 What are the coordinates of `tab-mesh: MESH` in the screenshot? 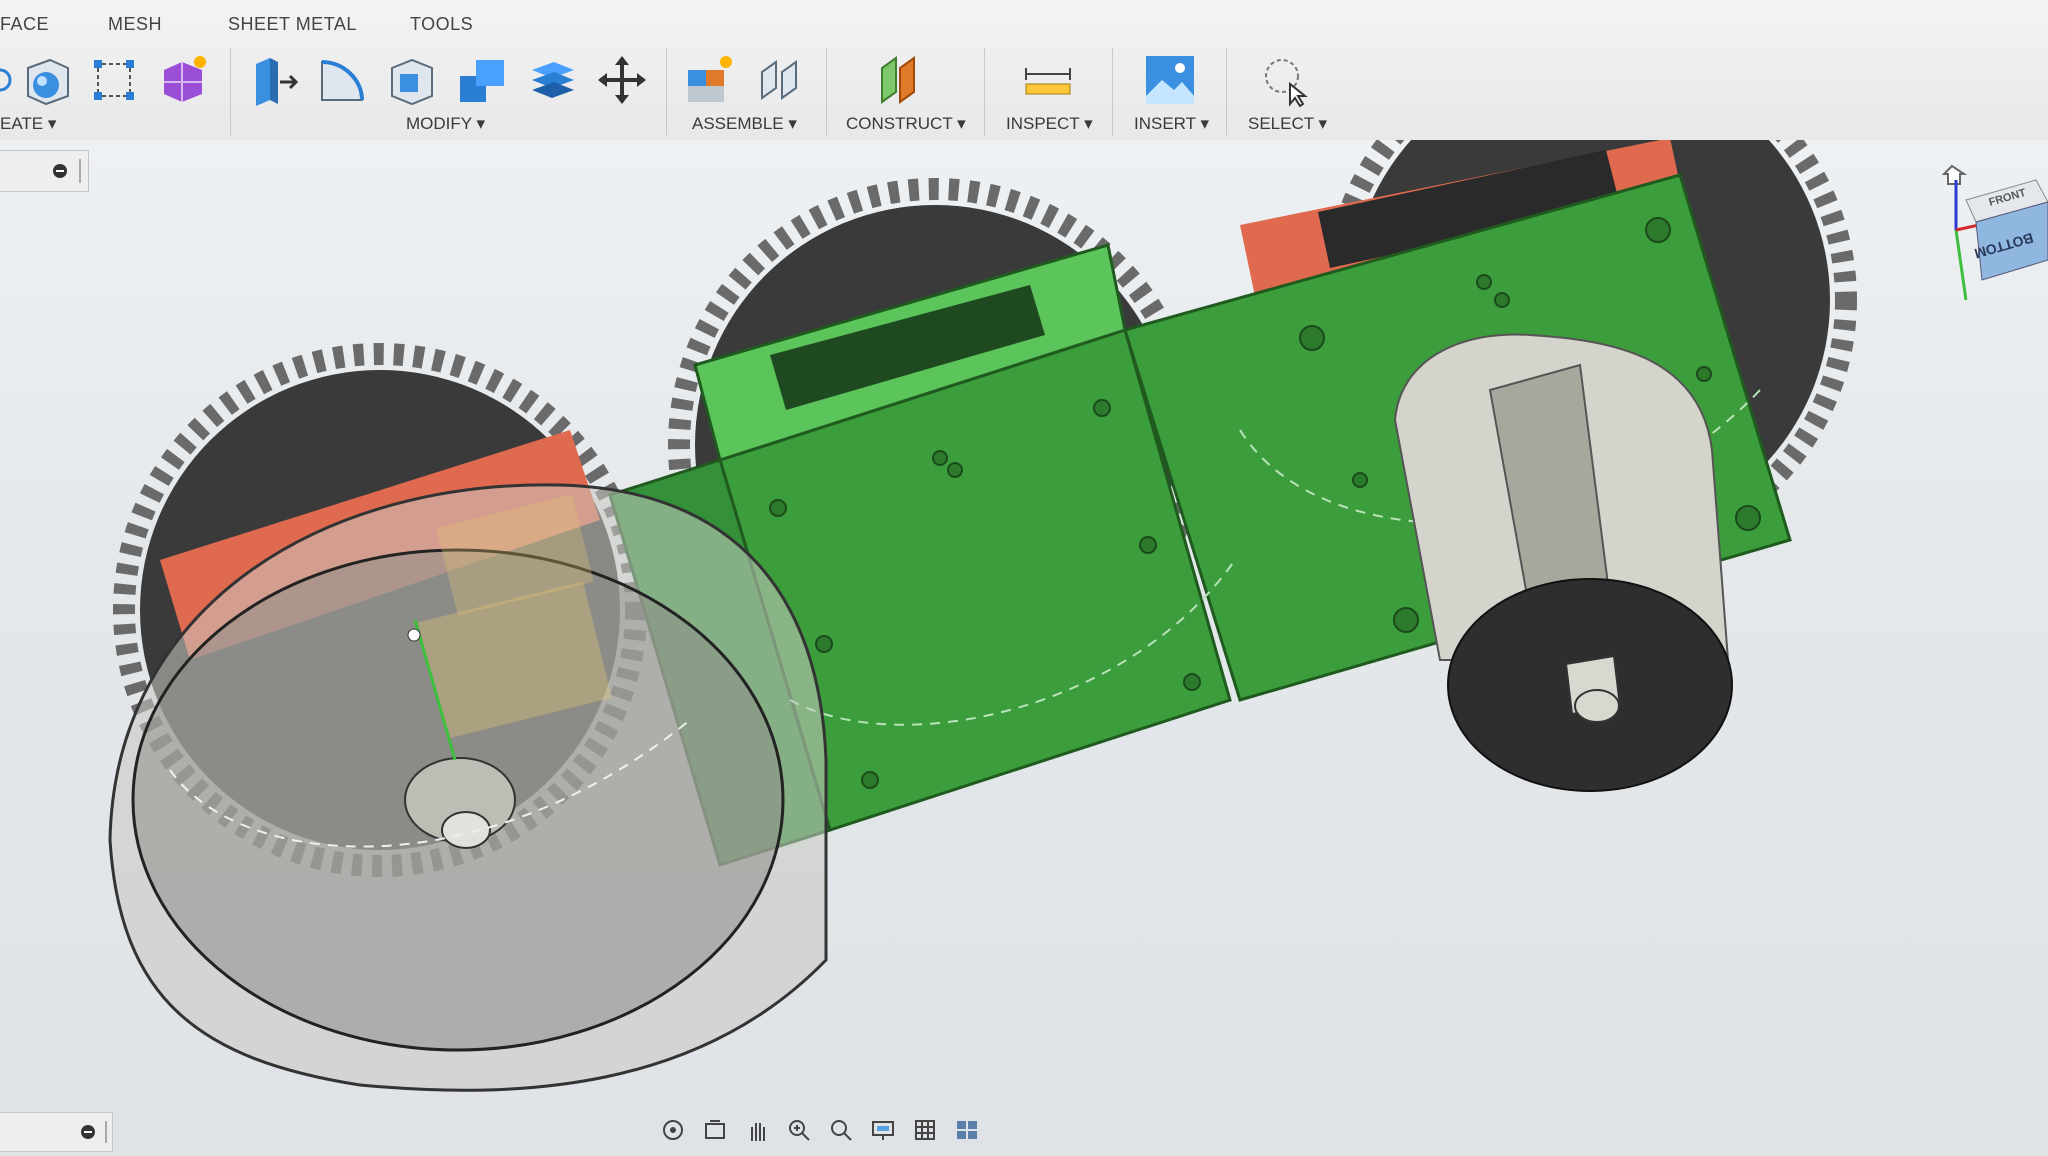 It's located at (135, 24).